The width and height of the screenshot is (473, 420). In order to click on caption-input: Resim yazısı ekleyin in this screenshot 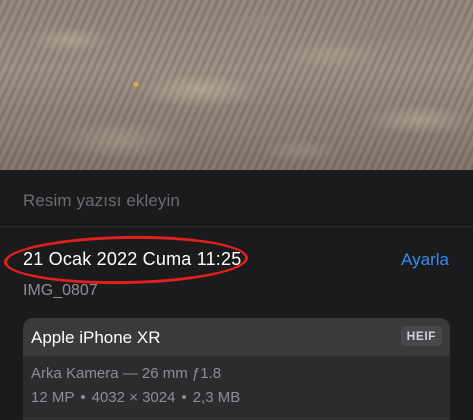, I will do `click(101, 201)`.